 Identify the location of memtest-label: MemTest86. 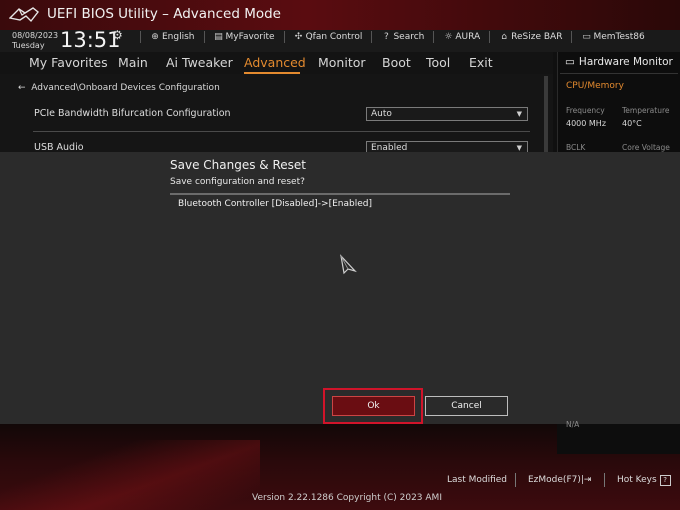
(619, 37).